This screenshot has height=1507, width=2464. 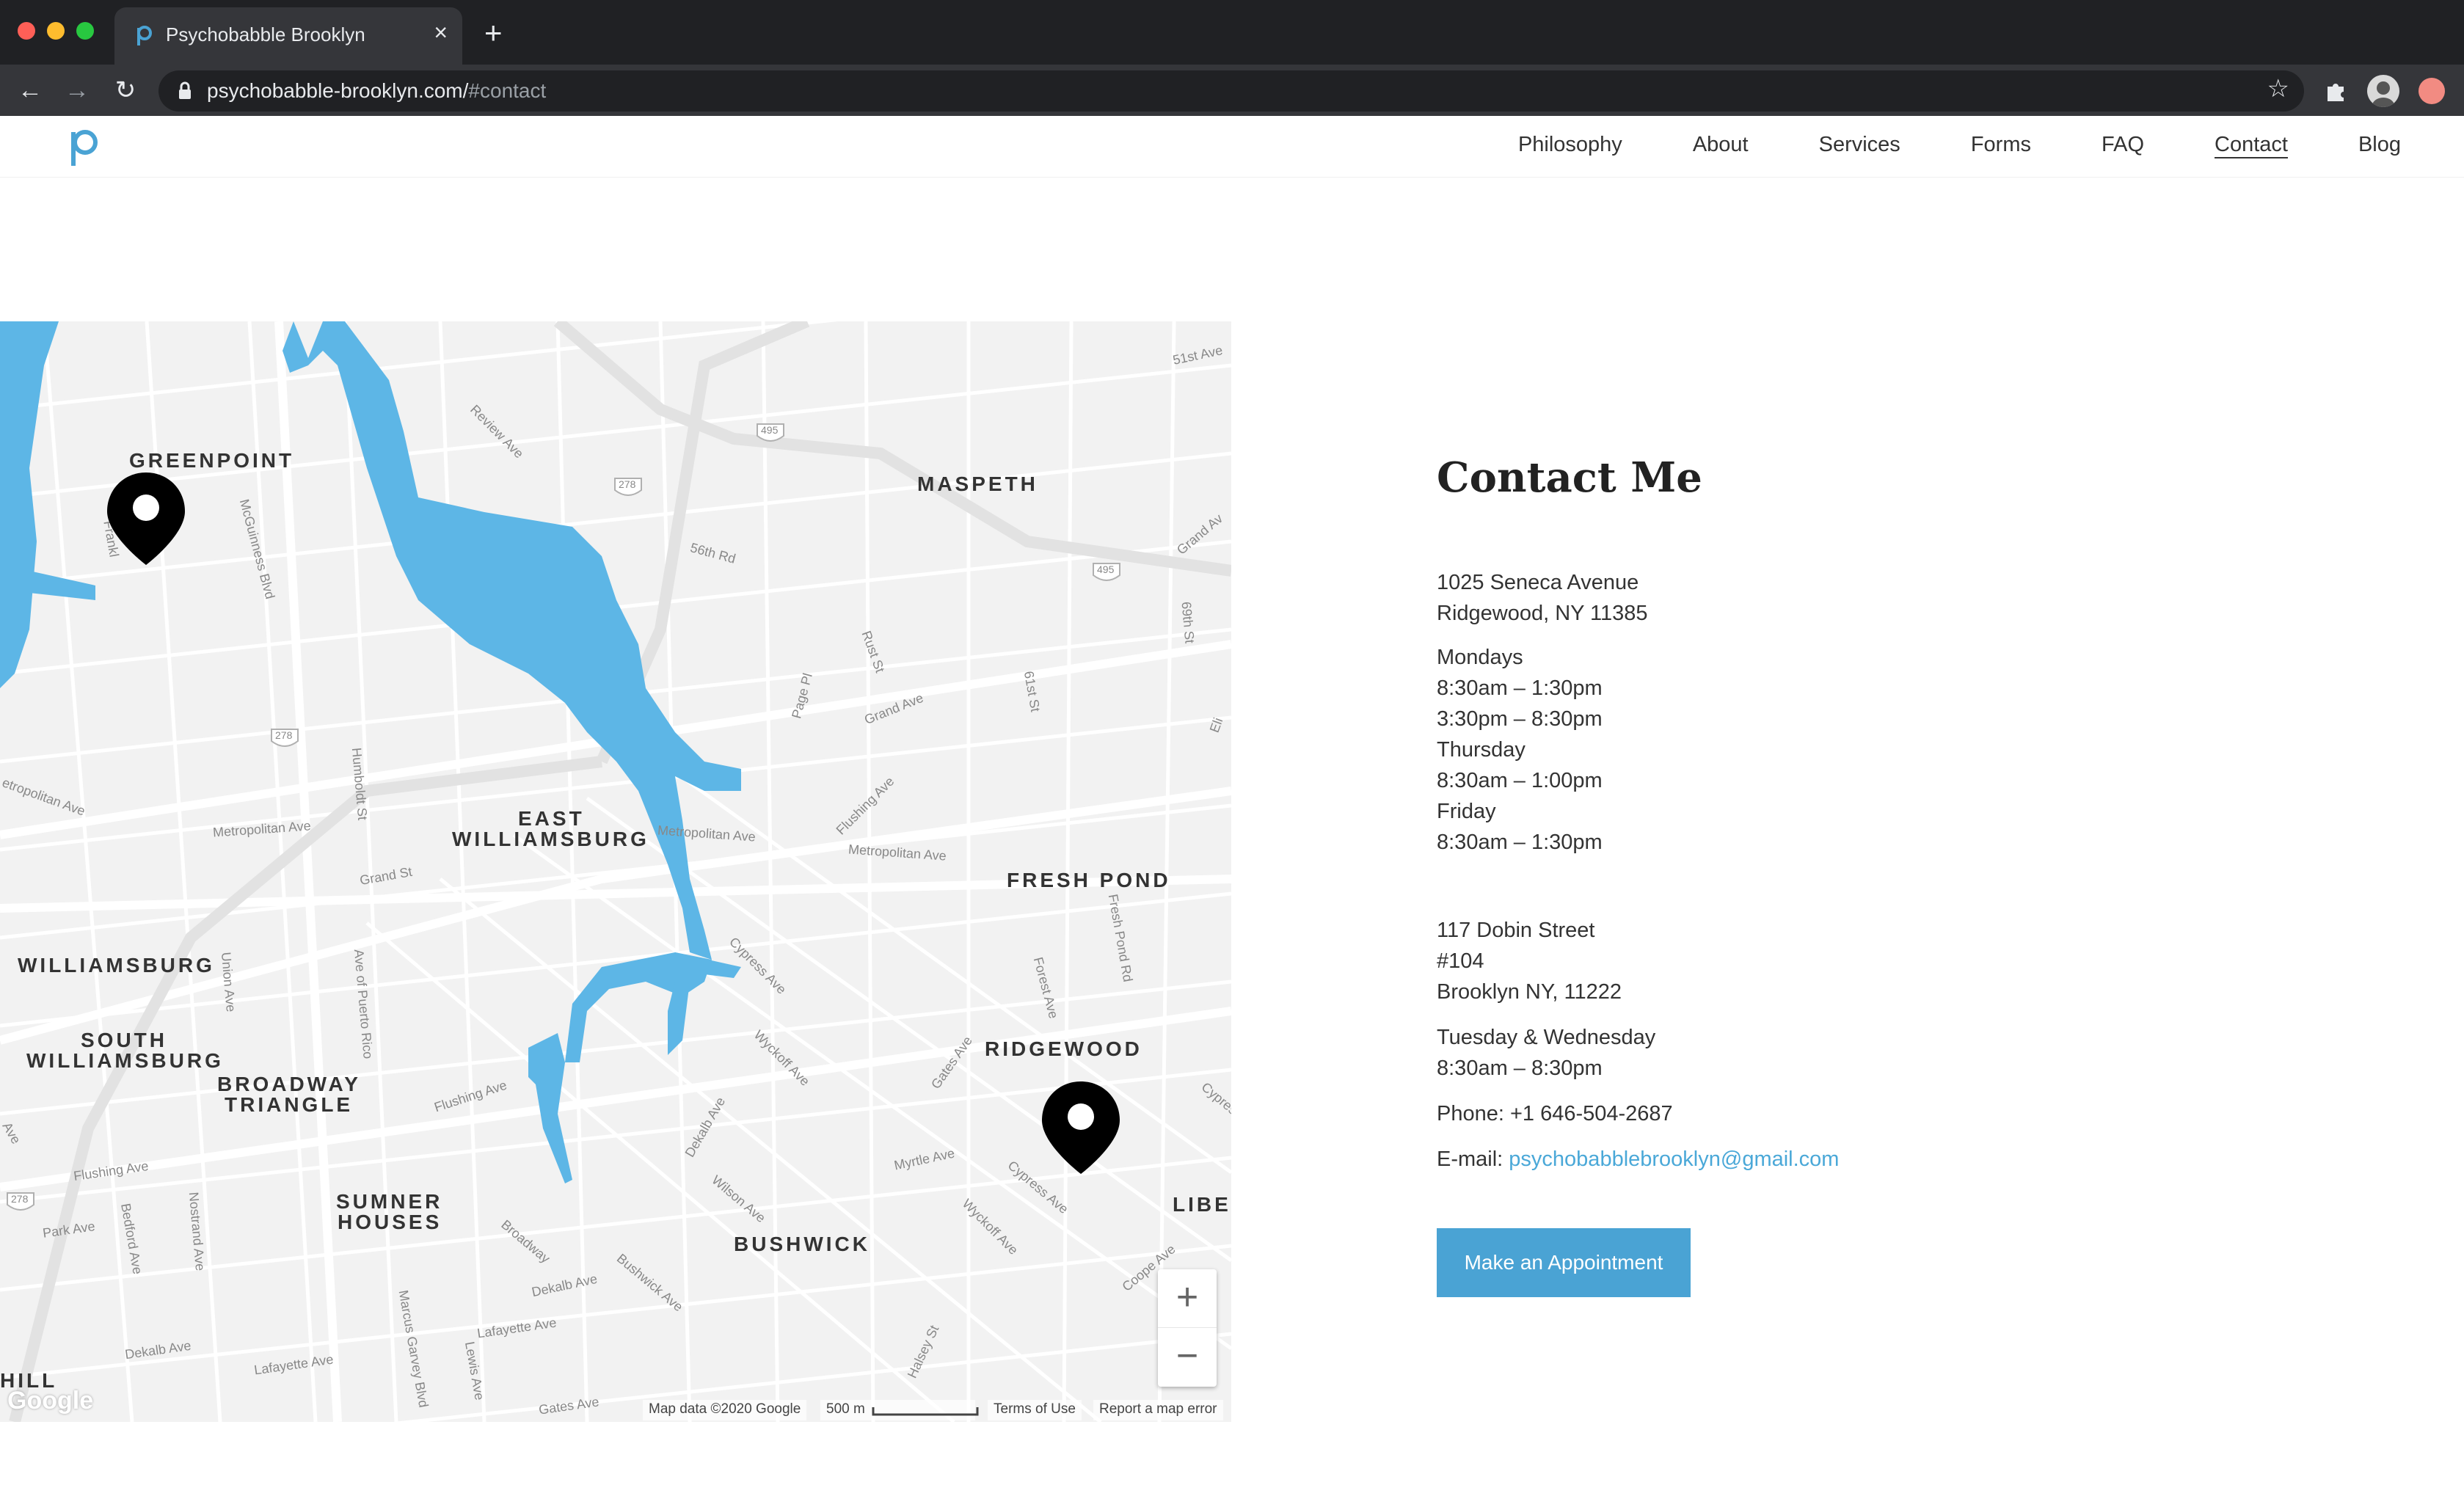 What do you see at coordinates (289, 1084) in the screenshot?
I see `area-label: BROADWAY` at bounding box center [289, 1084].